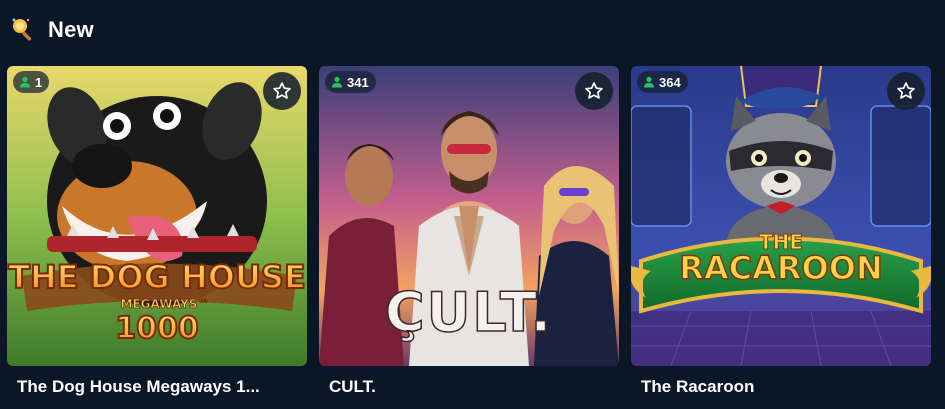  What do you see at coordinates (780, 268) in the screenshot?
I see `racaroon-logo-line-2: RACAROON` at bounding box center [780, 268].